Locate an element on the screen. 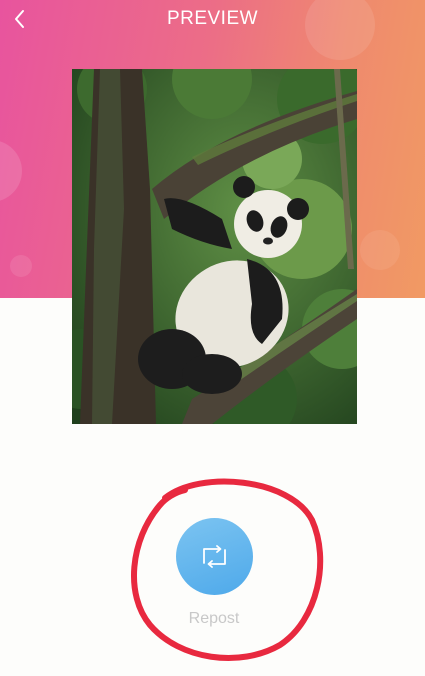  page-title: PREVIEW is located at coordinates (212, 18).